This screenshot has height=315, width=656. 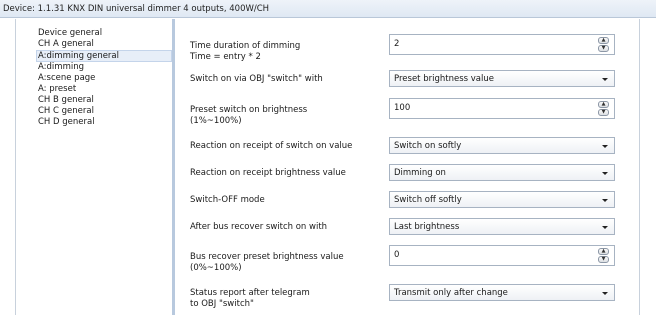 What do you see at coordinates (451, 293) in the screenshot?
I see `select-value: Transmit only after change` at bounding box center [451, 293].